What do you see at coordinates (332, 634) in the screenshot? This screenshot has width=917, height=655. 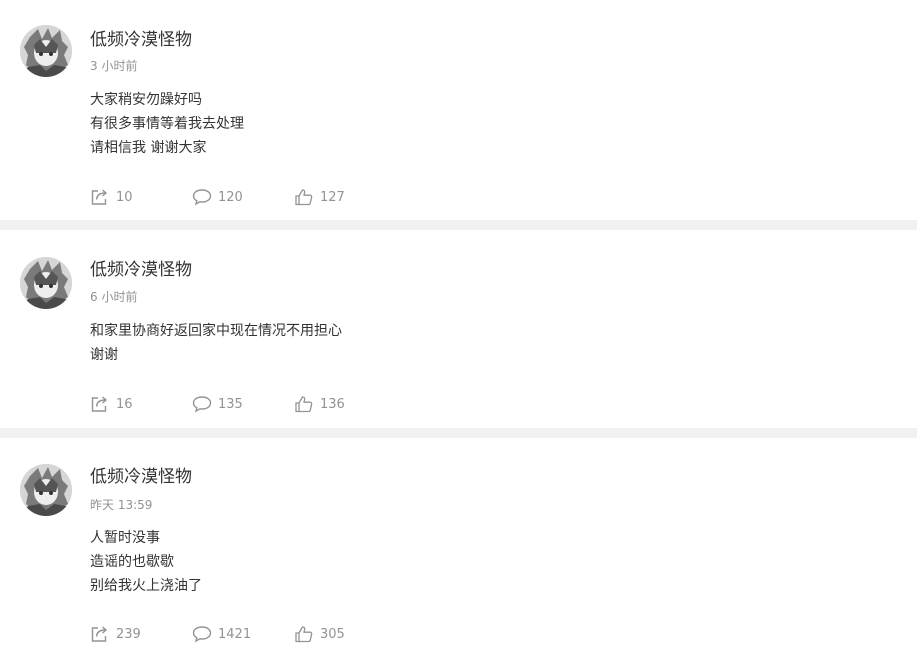 I see `like-count: 305` at bounding box center [332, 634].